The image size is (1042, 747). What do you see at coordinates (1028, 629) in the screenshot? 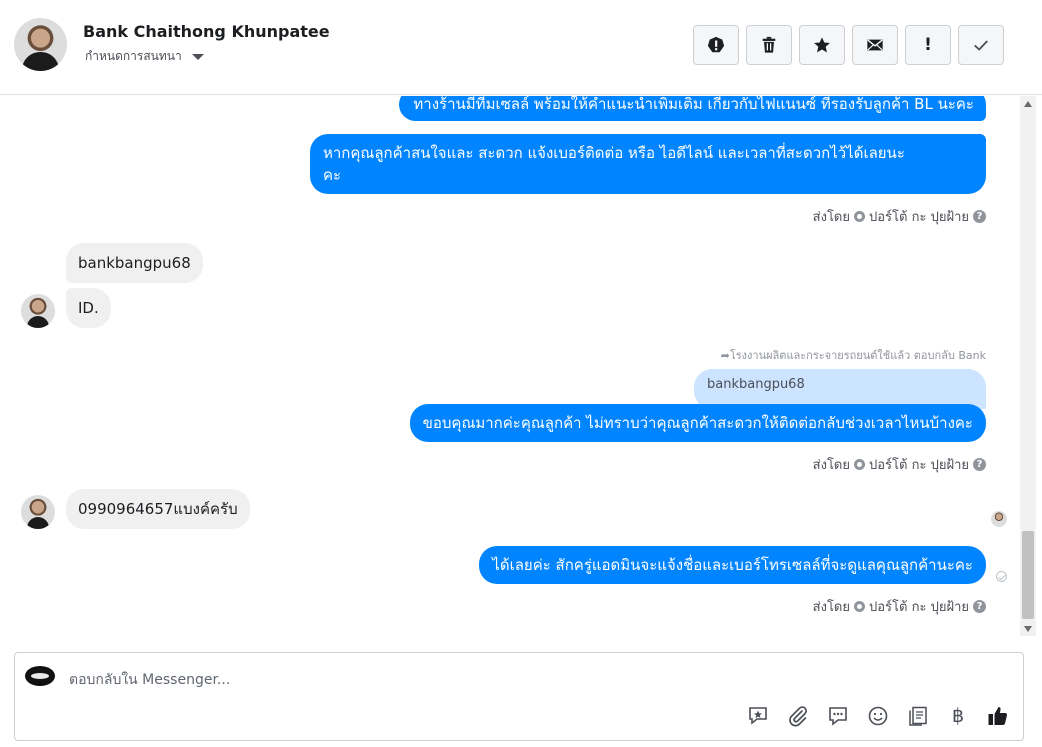
I see `scroll-down-arrow-icon` at bounding box center [1028, 629].